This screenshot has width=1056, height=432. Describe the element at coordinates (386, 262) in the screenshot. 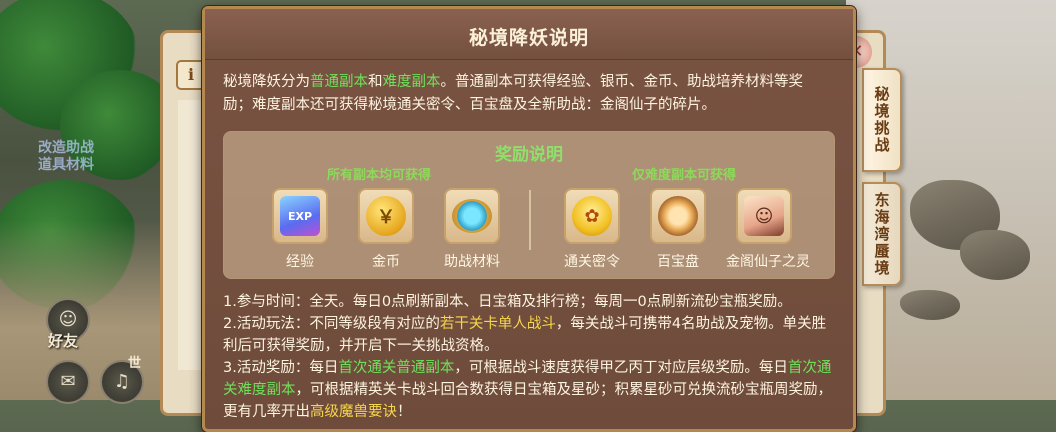

I see `reward-label: 金币` at that location.